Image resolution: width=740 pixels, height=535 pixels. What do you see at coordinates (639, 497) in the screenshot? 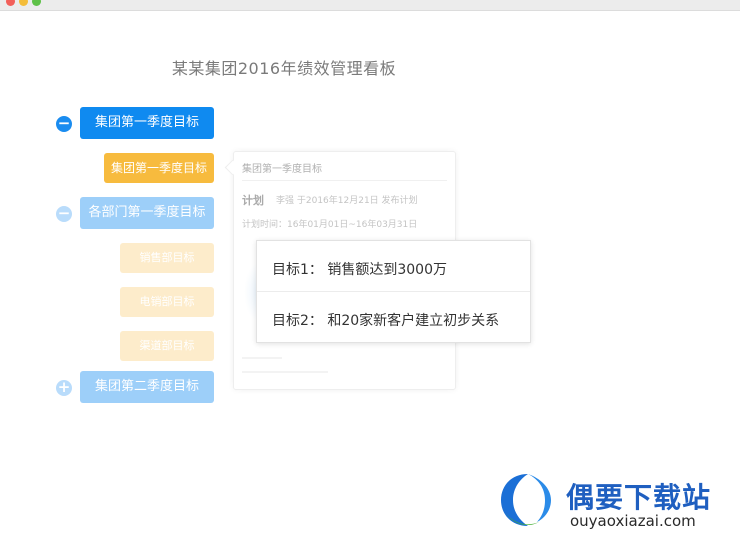
I see `watermark-name: 偶要下载站` at bounding box center [639, 497].